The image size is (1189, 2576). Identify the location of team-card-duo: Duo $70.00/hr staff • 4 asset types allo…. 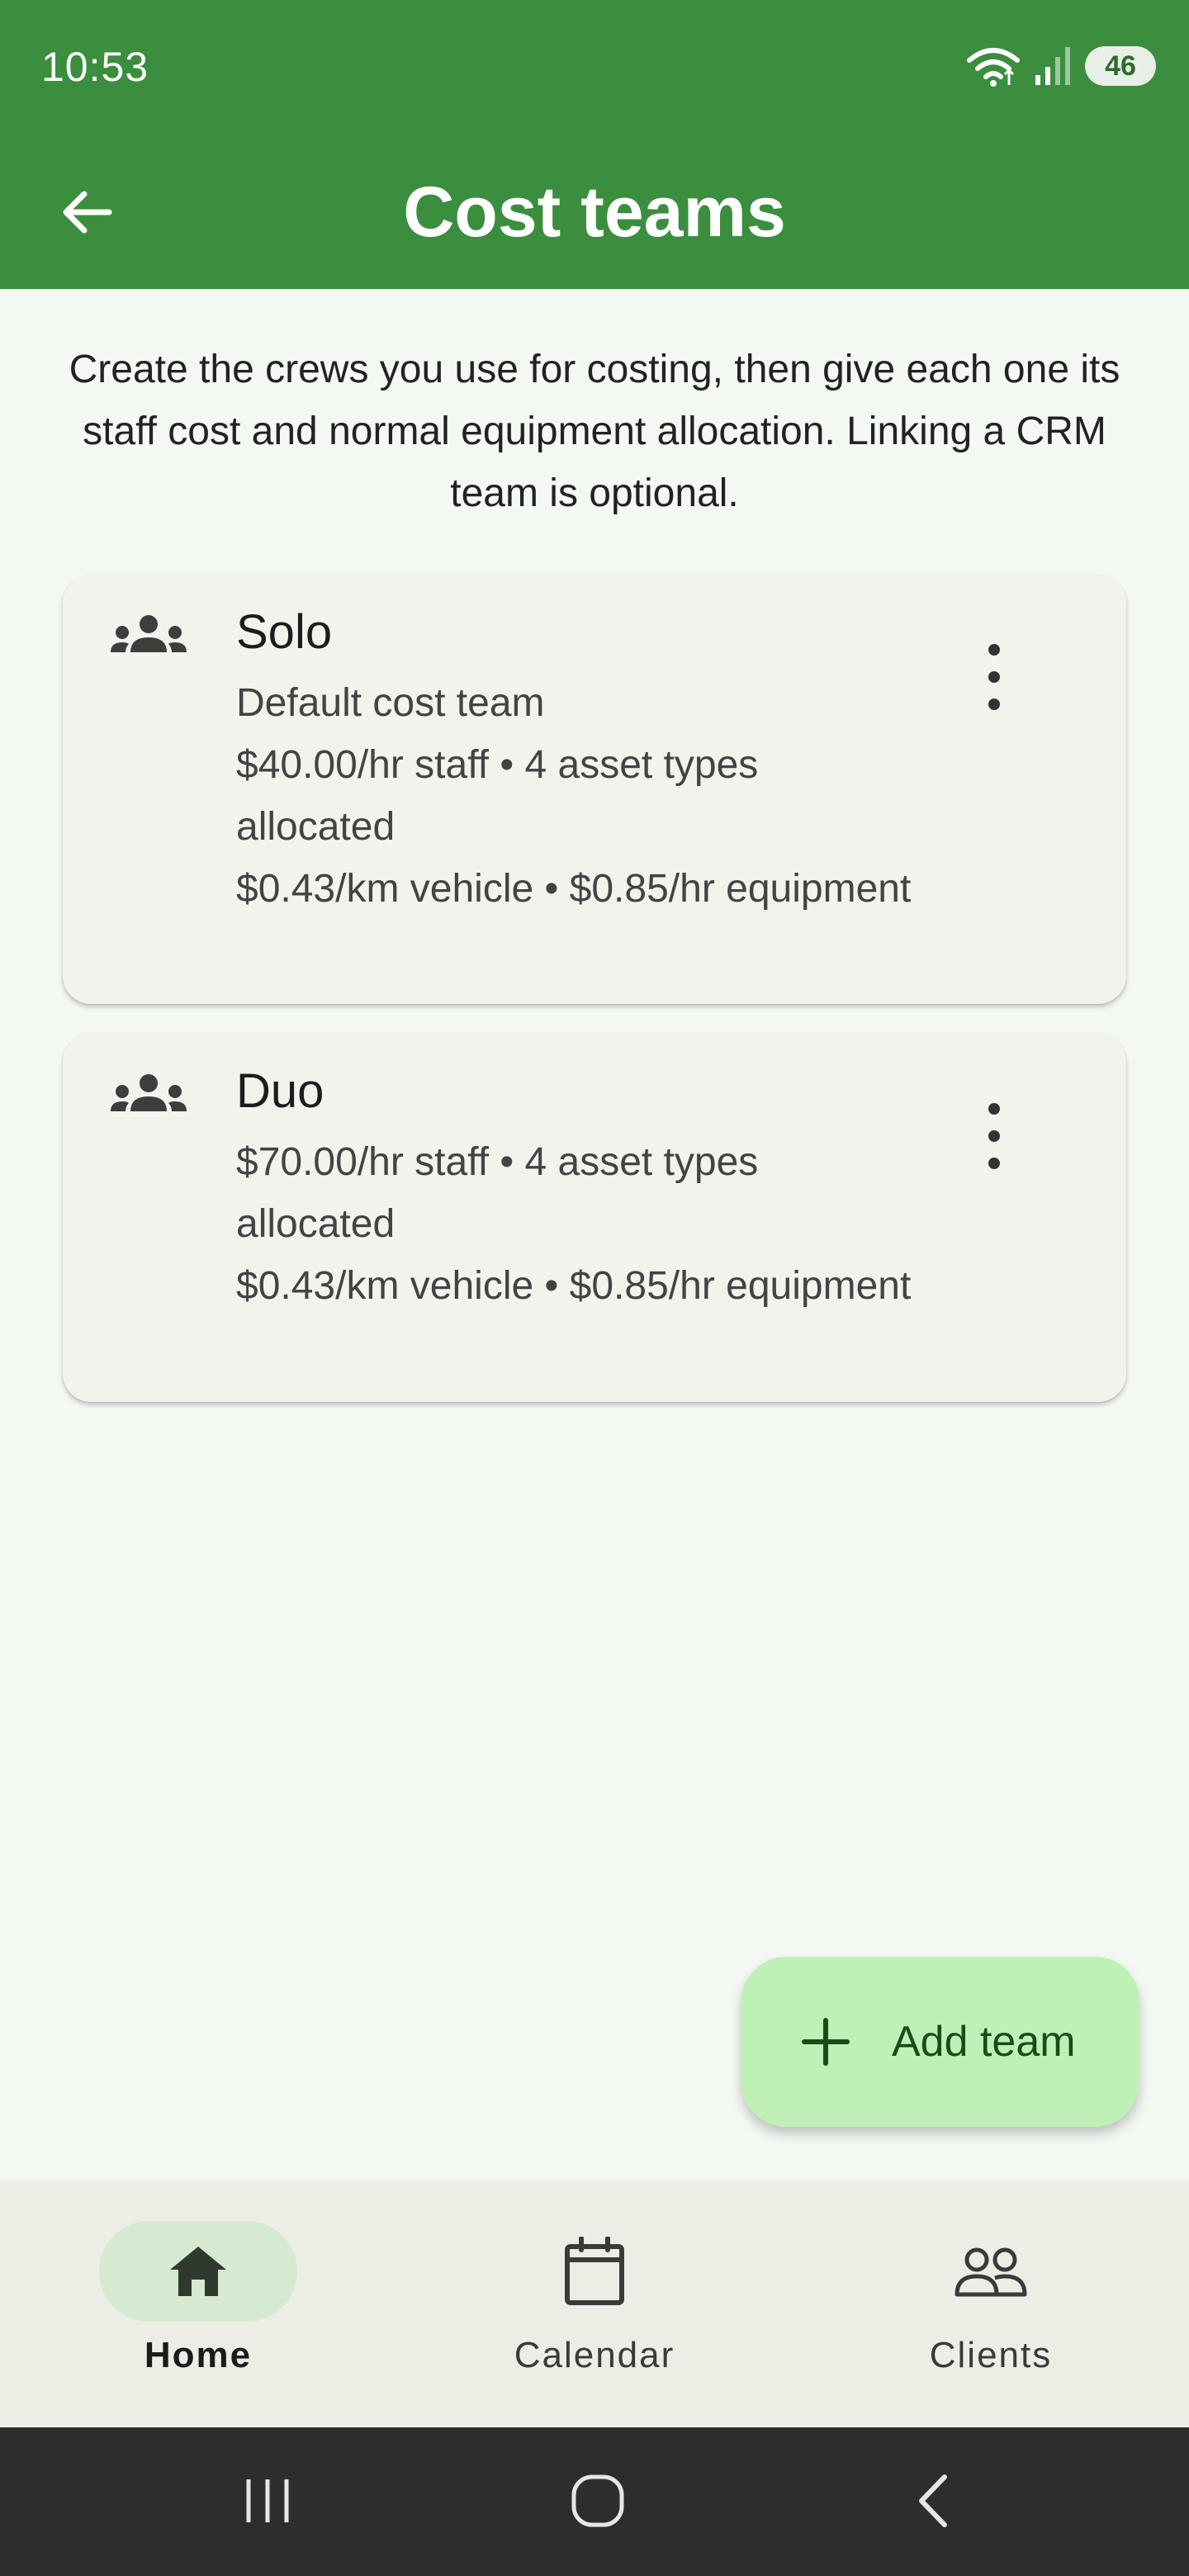
(594, 1218).